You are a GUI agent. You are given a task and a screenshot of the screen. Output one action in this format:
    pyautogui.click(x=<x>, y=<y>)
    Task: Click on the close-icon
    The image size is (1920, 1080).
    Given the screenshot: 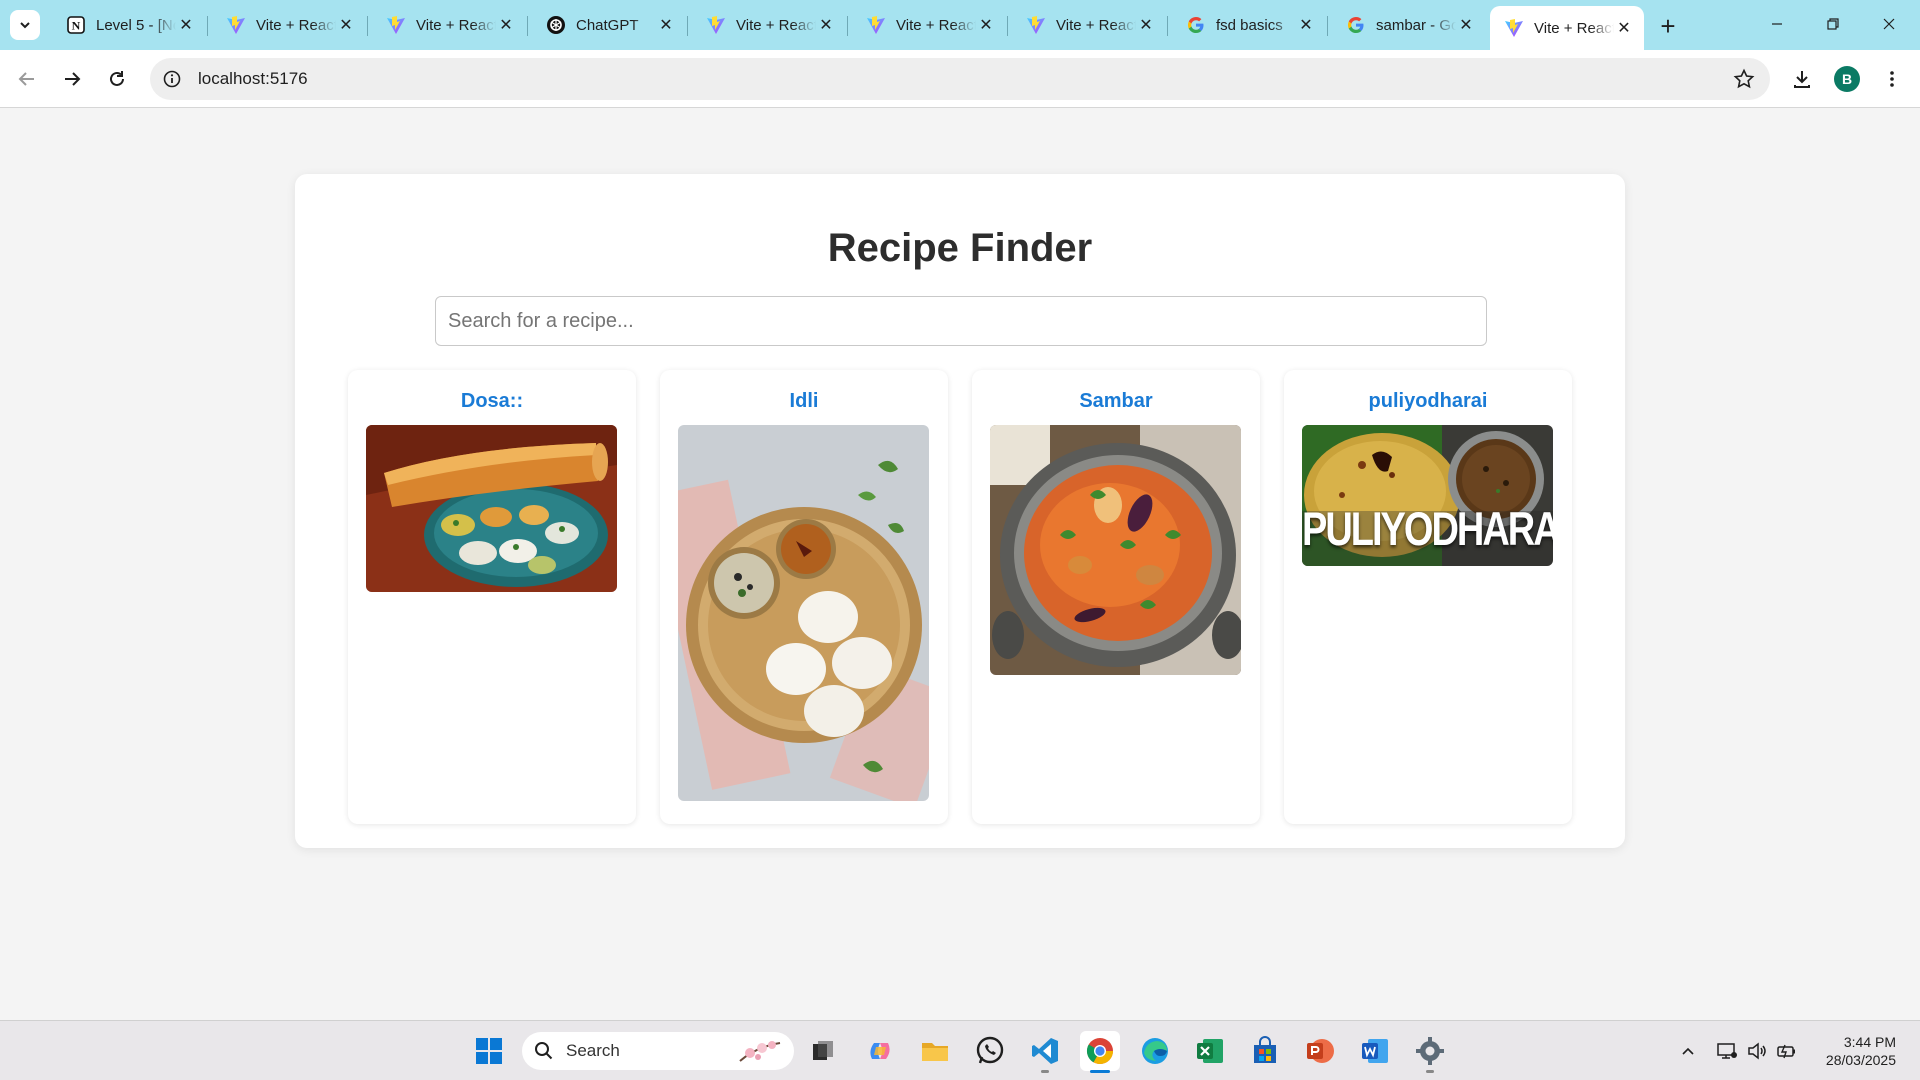 What is the action you would take?
    pyautogui.click(x=1889, y=24)
    